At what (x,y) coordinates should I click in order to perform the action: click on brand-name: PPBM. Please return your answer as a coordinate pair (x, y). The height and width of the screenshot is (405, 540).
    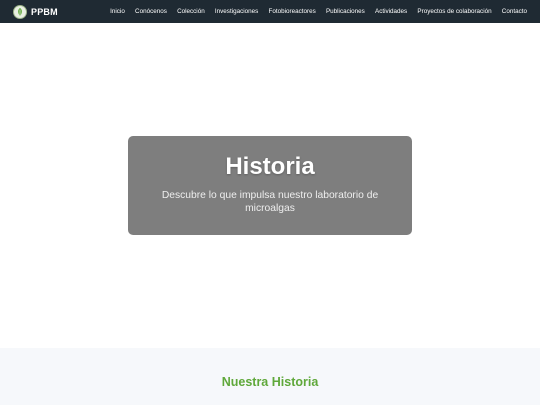
    Looking at the image, I should click on (44, 11).